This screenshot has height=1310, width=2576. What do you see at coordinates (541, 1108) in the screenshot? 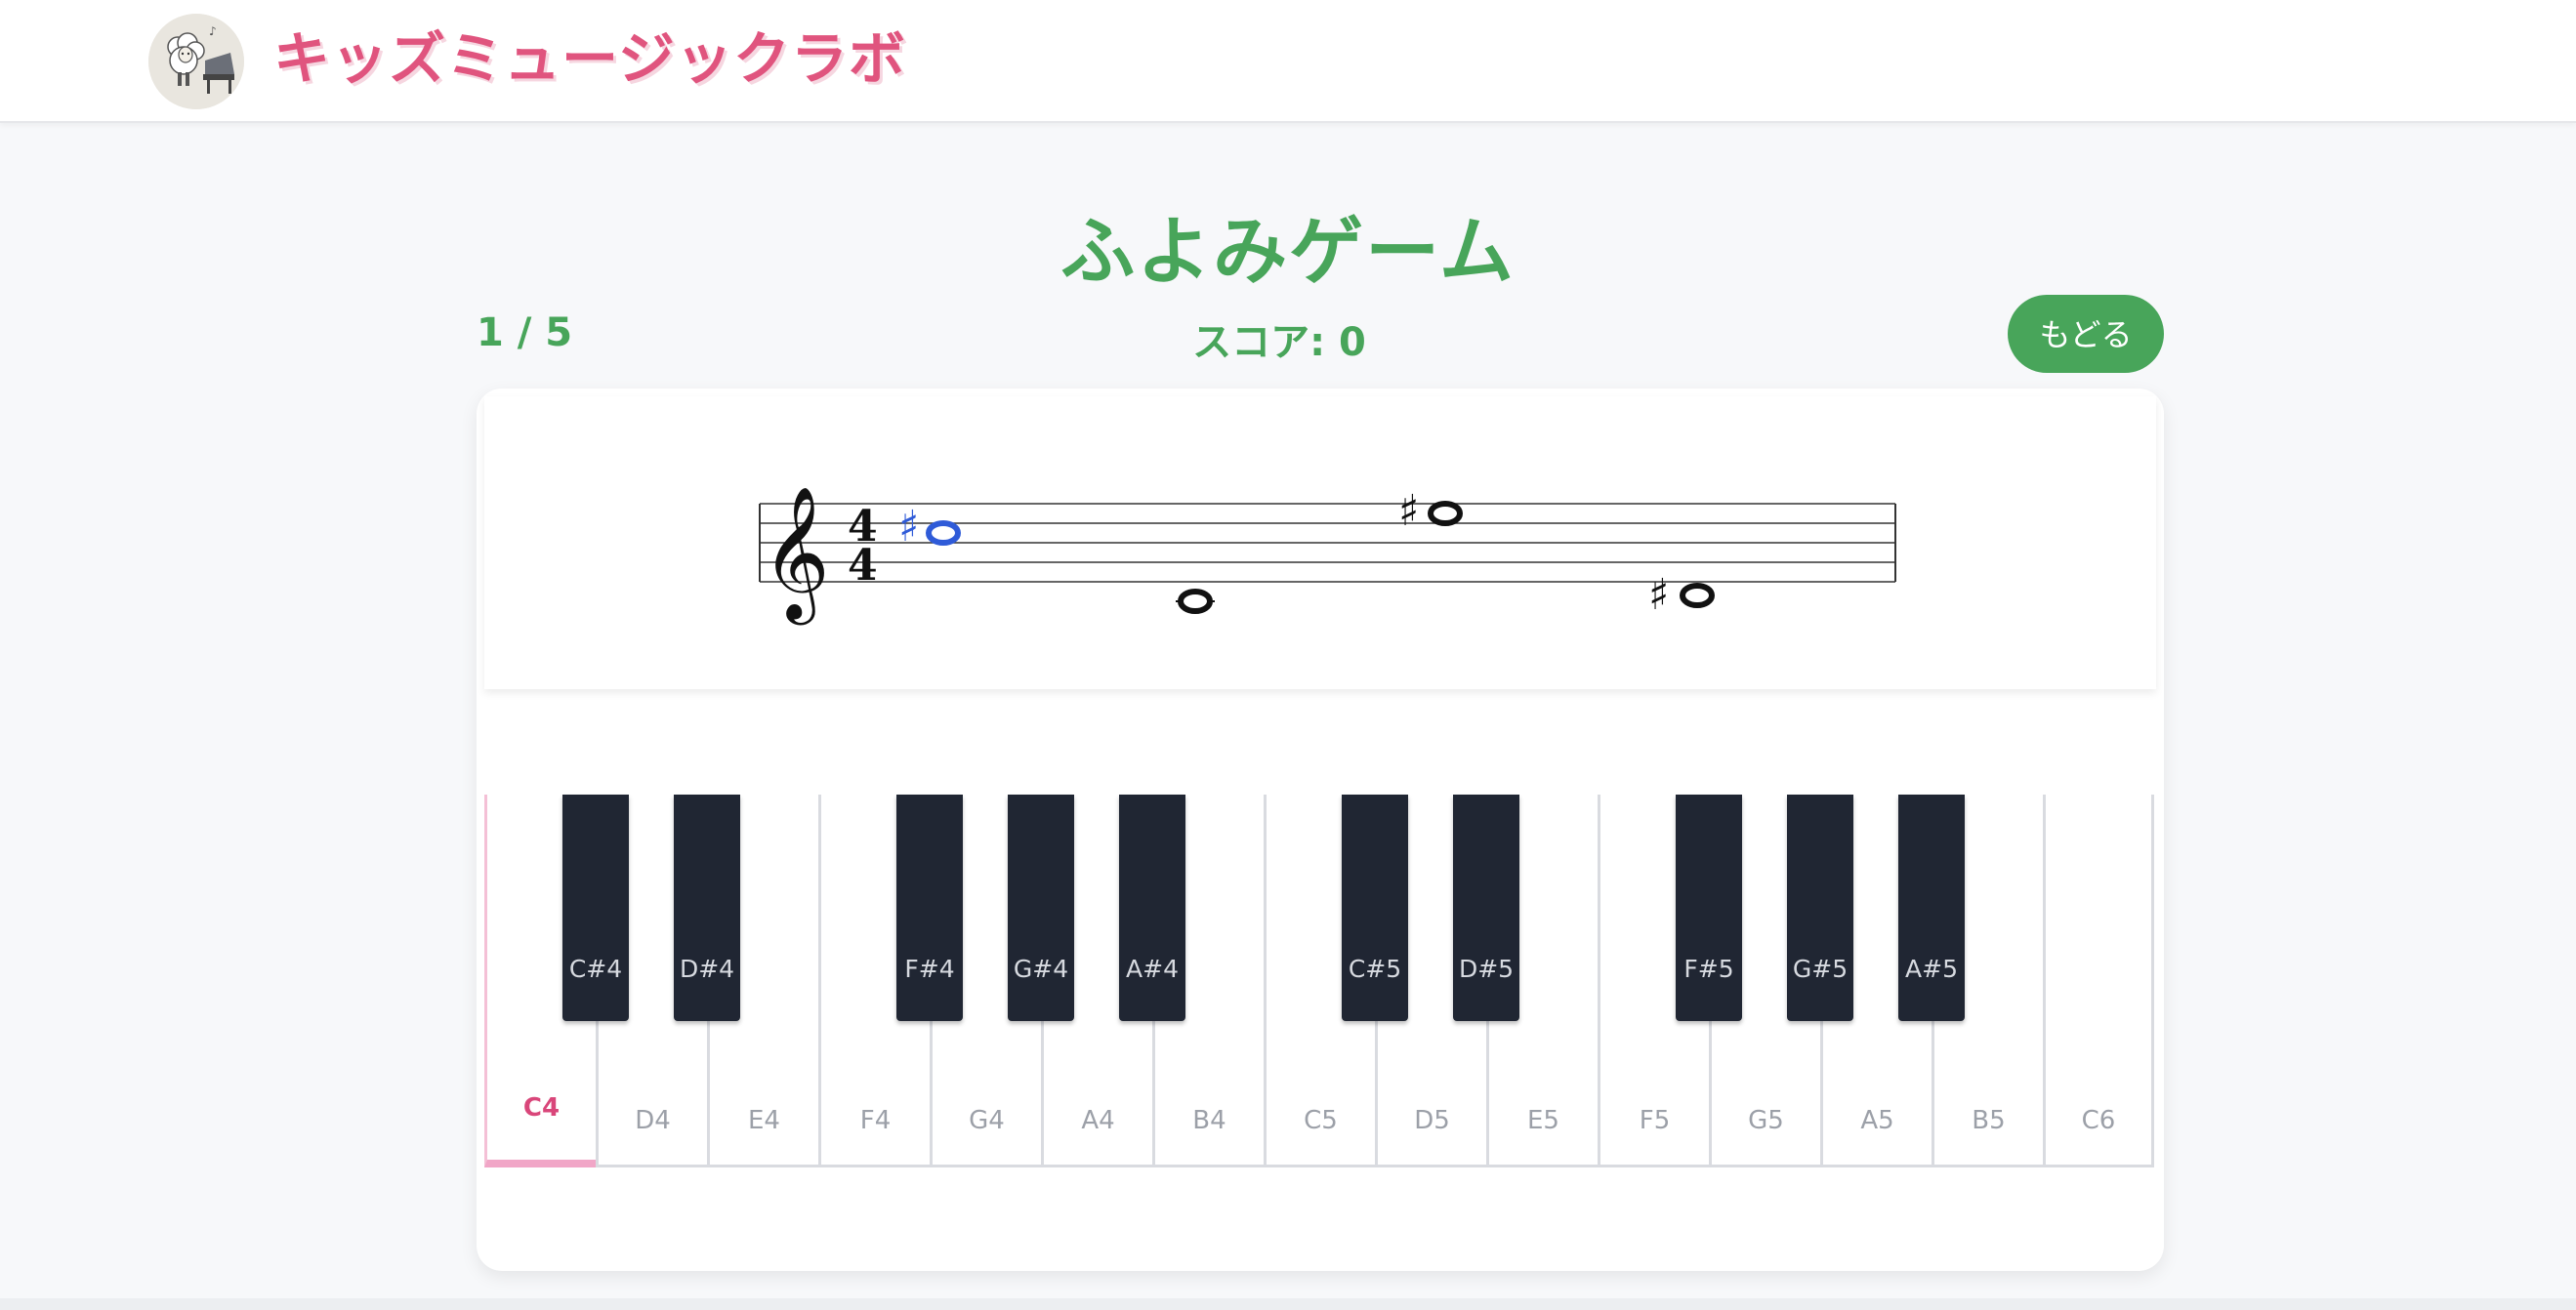
I see `key-label: C4` at bounding box center [541, 1108].